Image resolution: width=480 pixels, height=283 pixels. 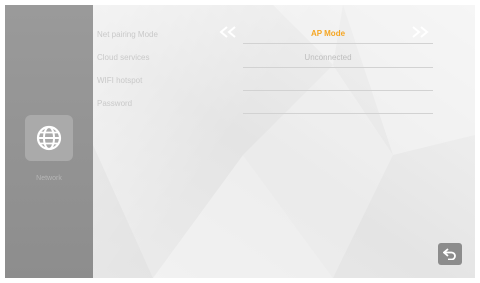 What do you see at coordinates (123, 57) in the screenshot?
I see `row-label-cloud-services: Cloud services` at bounding box center [123, 57].